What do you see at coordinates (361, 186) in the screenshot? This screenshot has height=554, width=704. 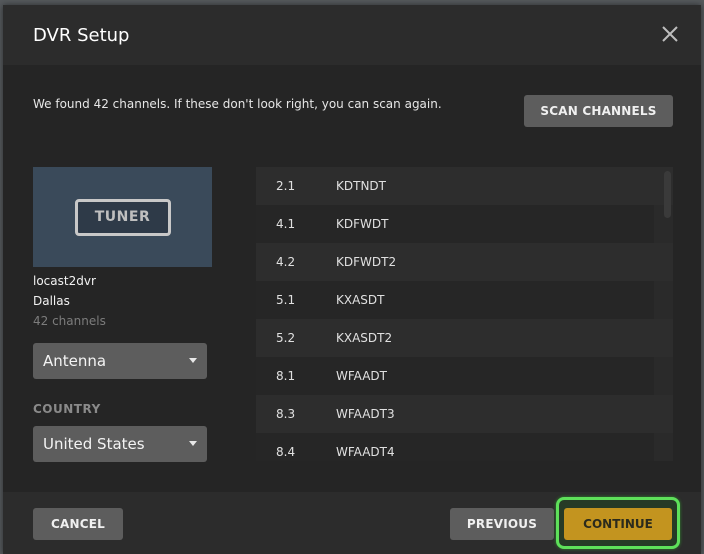 I see `channel-callsign: KDTNDT` at bounding box center [361, 186].